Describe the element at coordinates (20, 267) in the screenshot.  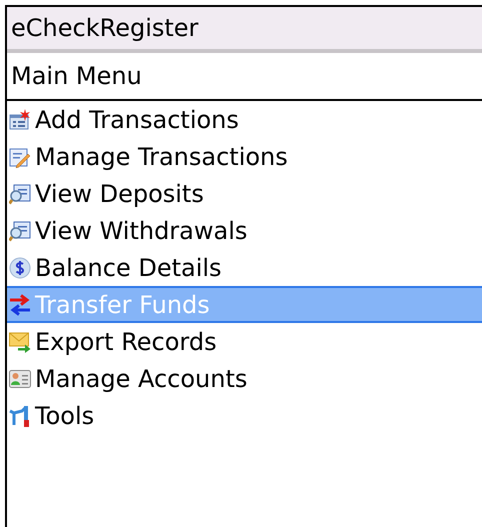
I see `dollar-coin-icon` at that location.